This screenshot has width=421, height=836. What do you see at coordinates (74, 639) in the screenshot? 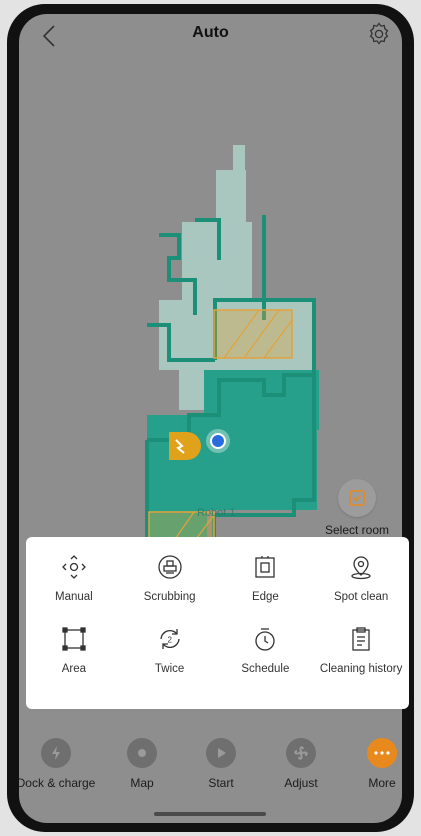
I see `area-square-icon` at bounding box center [74, 639].